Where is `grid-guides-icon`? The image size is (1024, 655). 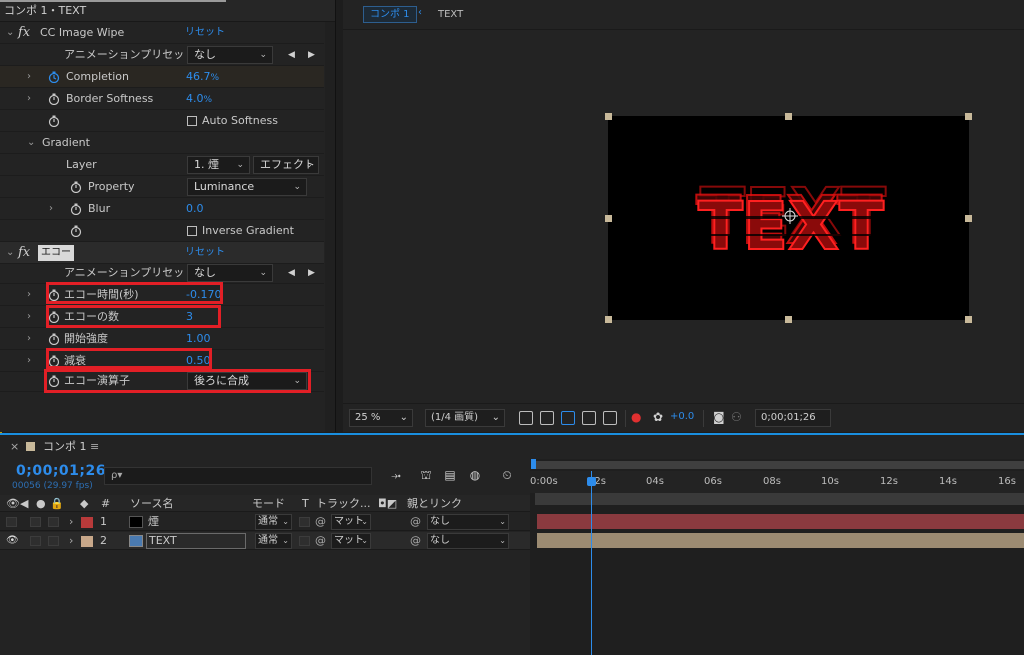
grid-guides-icon is located at coordinates (610, 418).